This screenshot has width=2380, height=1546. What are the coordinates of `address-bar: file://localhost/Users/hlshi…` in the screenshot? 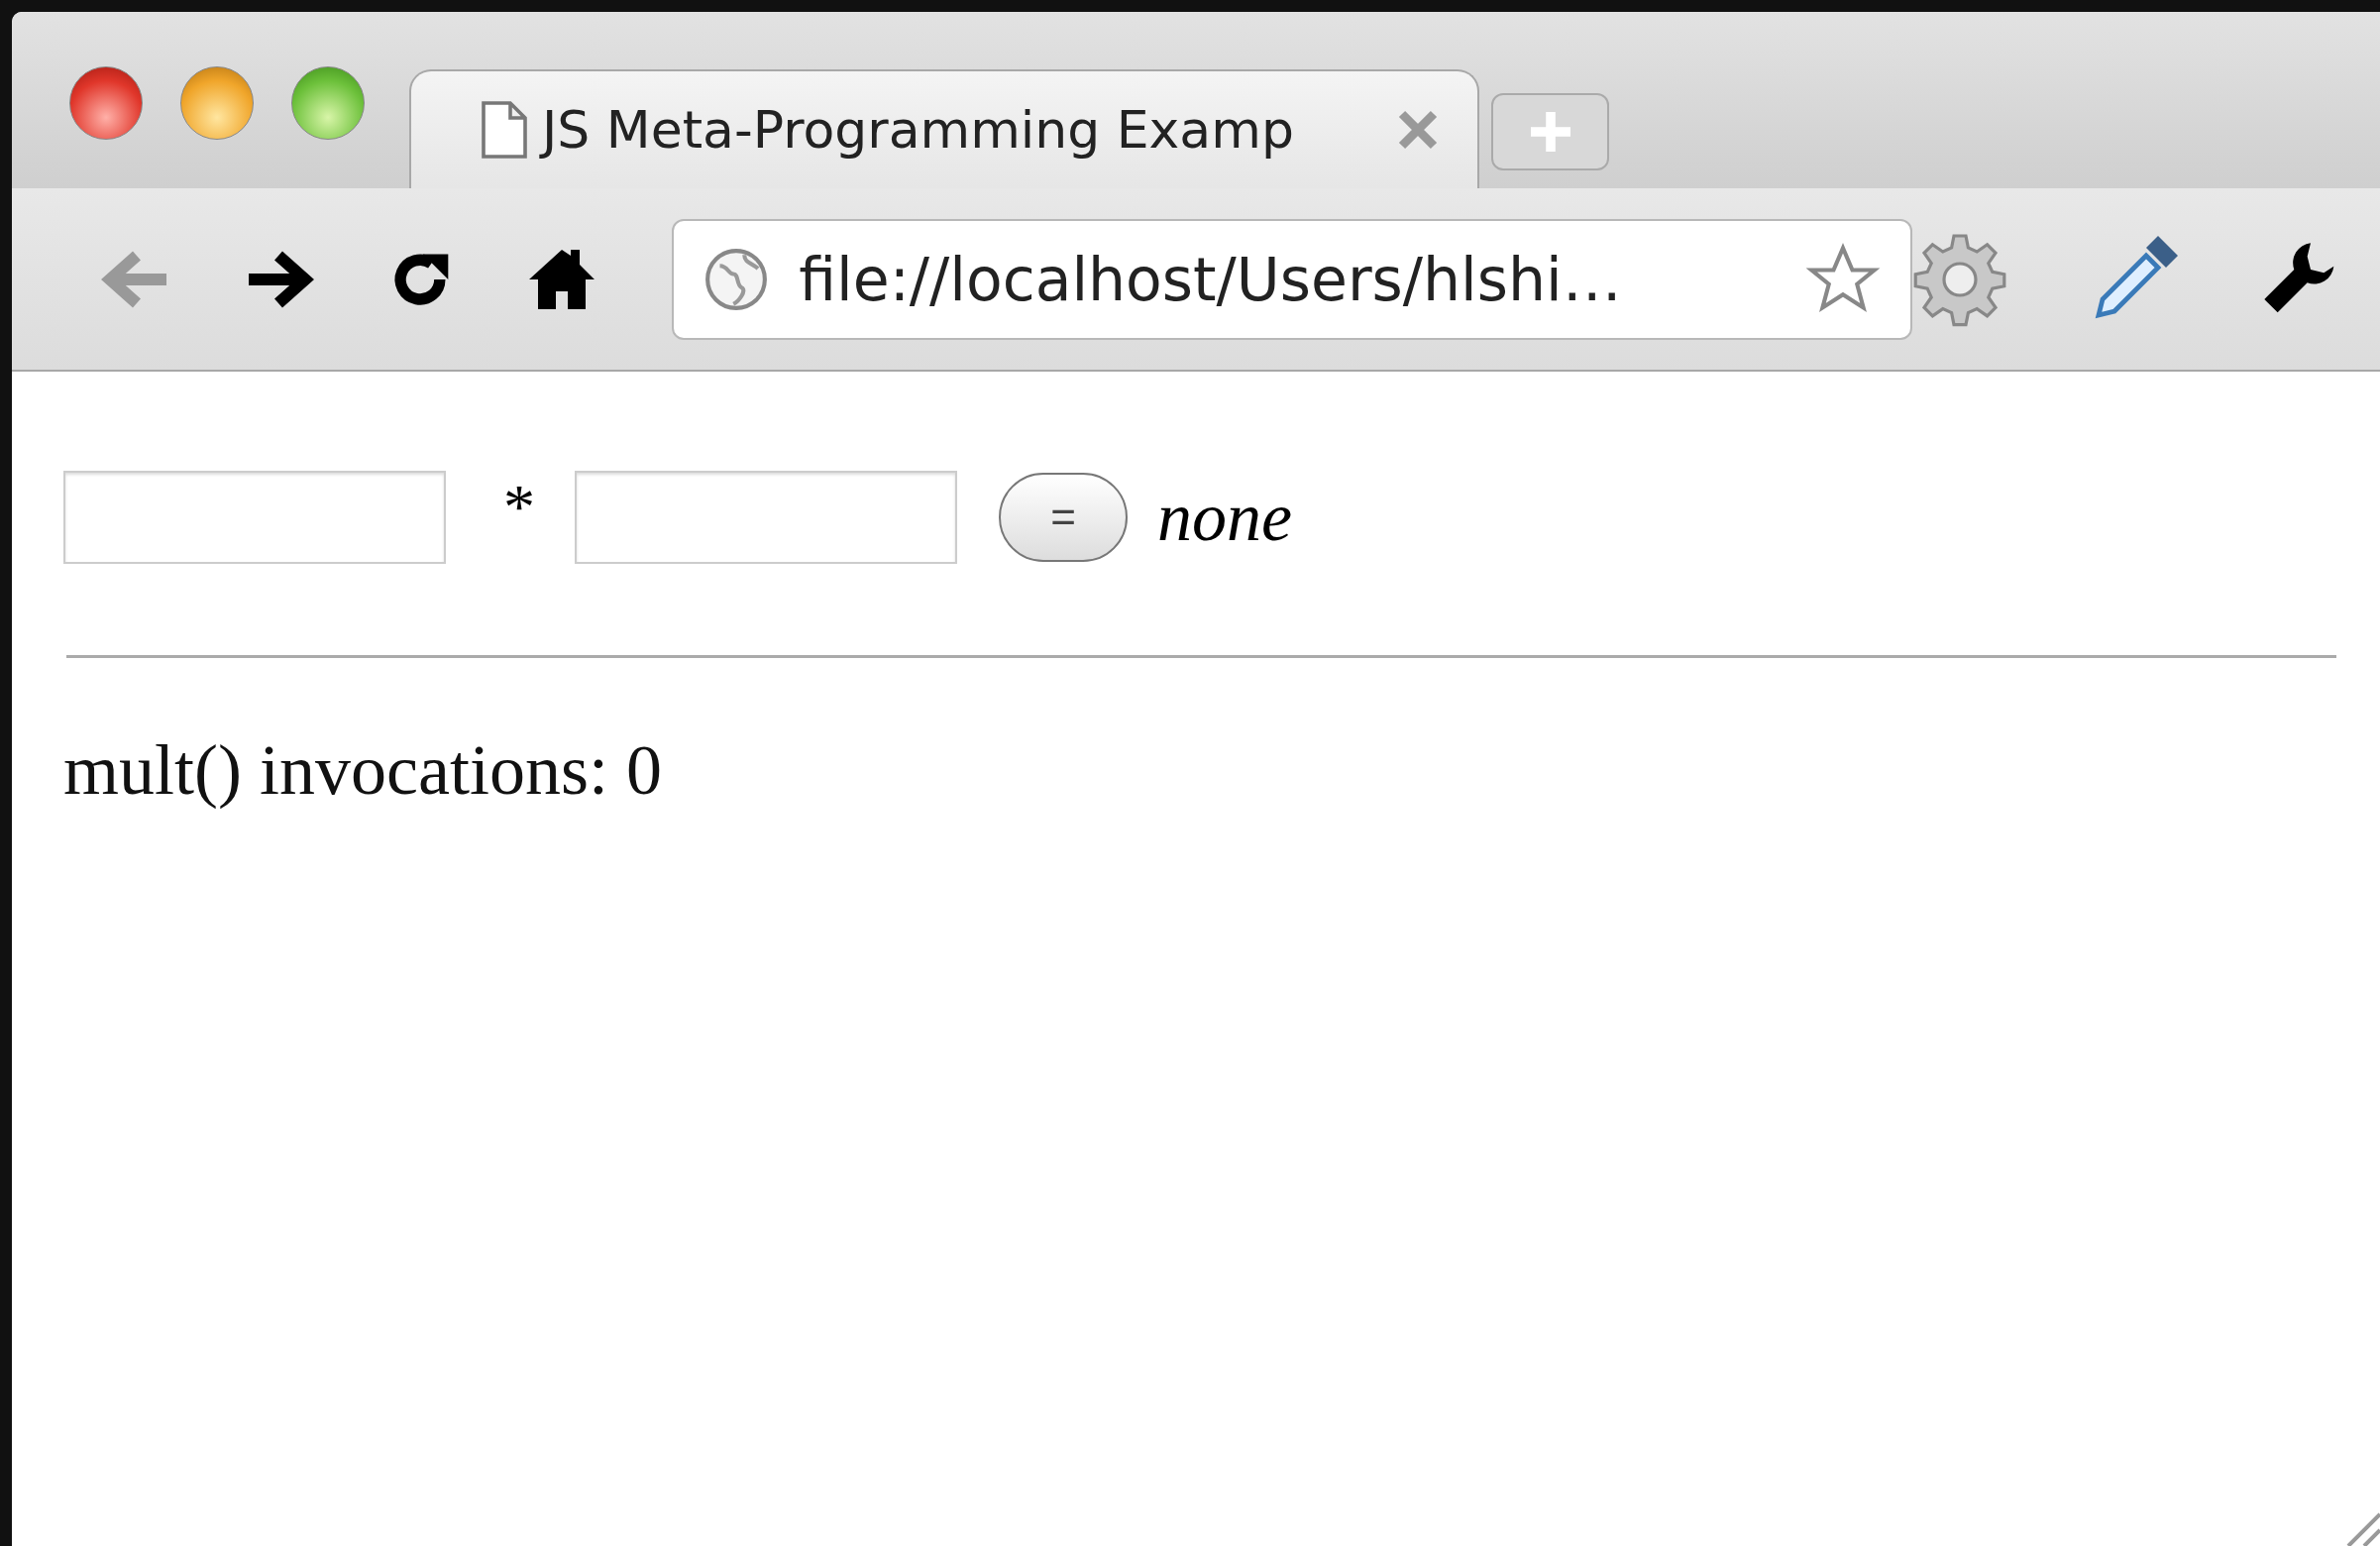 It's located at (1292, 279).